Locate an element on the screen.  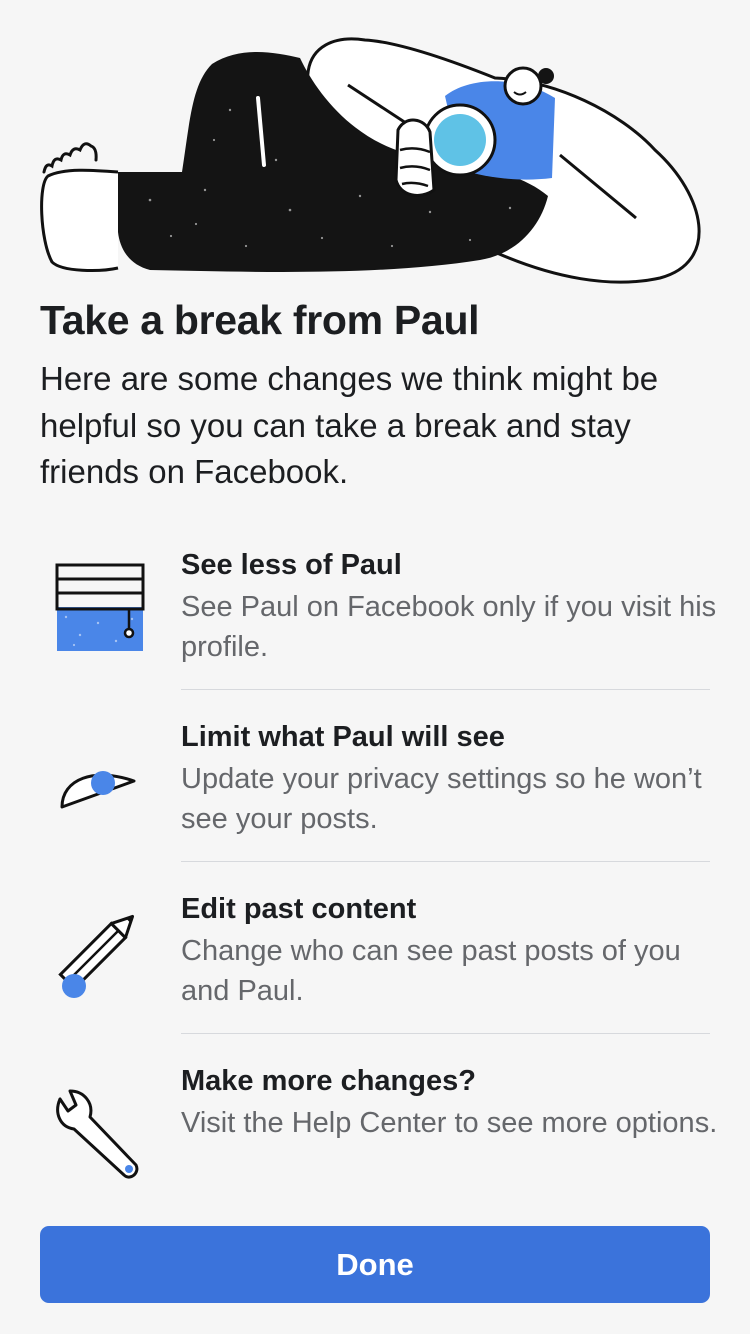
option-title: Make more changes? is located at coordinates (328, 1081).